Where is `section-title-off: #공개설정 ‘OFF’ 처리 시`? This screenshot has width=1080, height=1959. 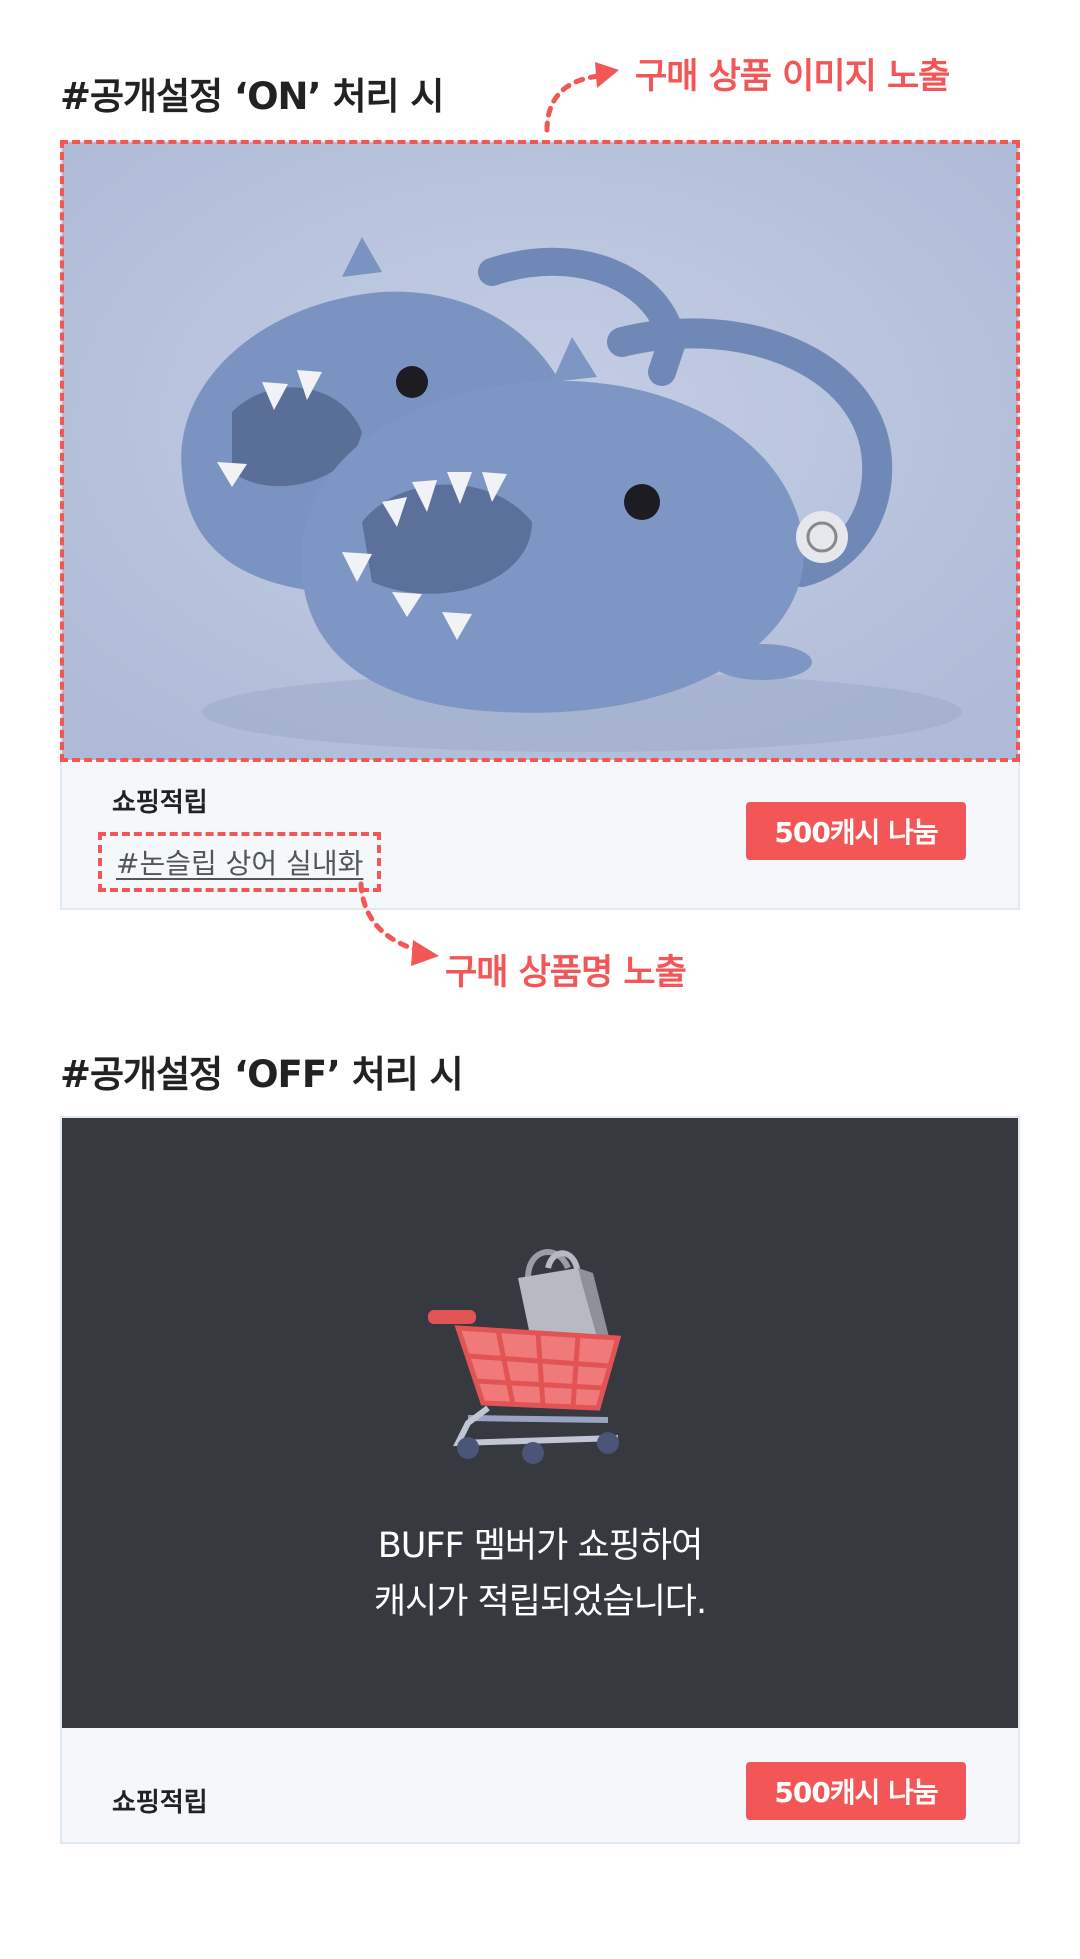
section-title-off: #공개설정 ‘OFF’ 처리 시 is located at coordinates (262, 1074).